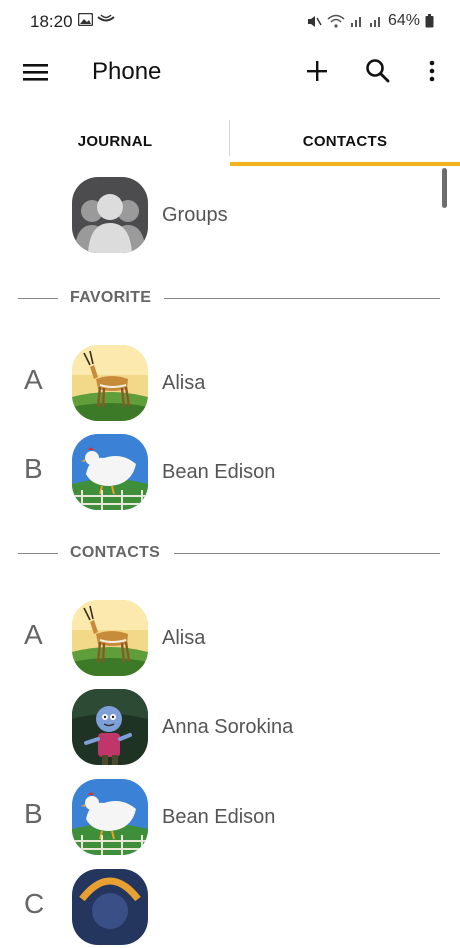 The height and width of the screenshot is (948, 460). What do you see at coordinates (230, 22) in the screenshot?
I see `status-bar: 18:20 64%` at bounding box center [230, 22].